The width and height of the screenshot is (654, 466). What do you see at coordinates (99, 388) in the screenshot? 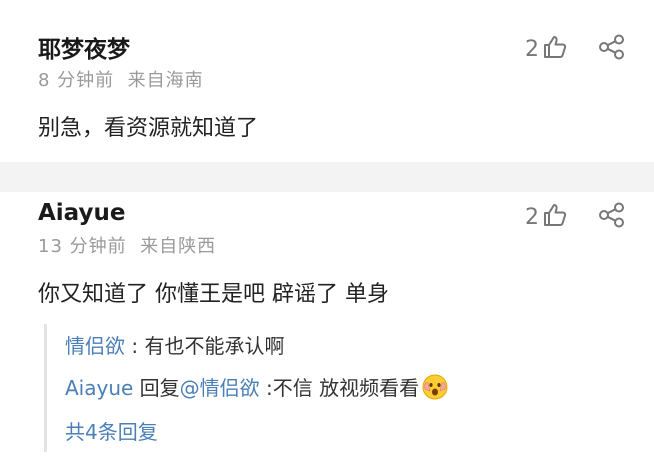
I see `reply-username: Aiayue` at bounding box center [99, 388].